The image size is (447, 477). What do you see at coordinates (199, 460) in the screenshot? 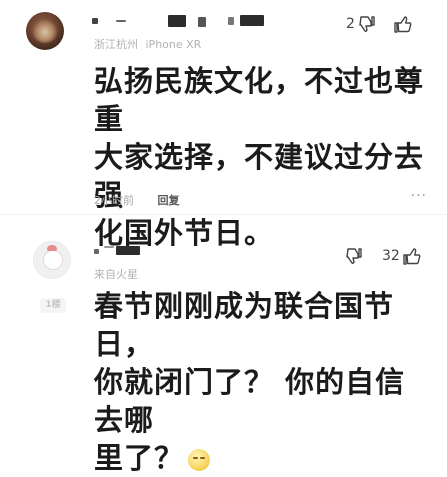
I see `thinking-face-icon` at bounding box center [199, 460].